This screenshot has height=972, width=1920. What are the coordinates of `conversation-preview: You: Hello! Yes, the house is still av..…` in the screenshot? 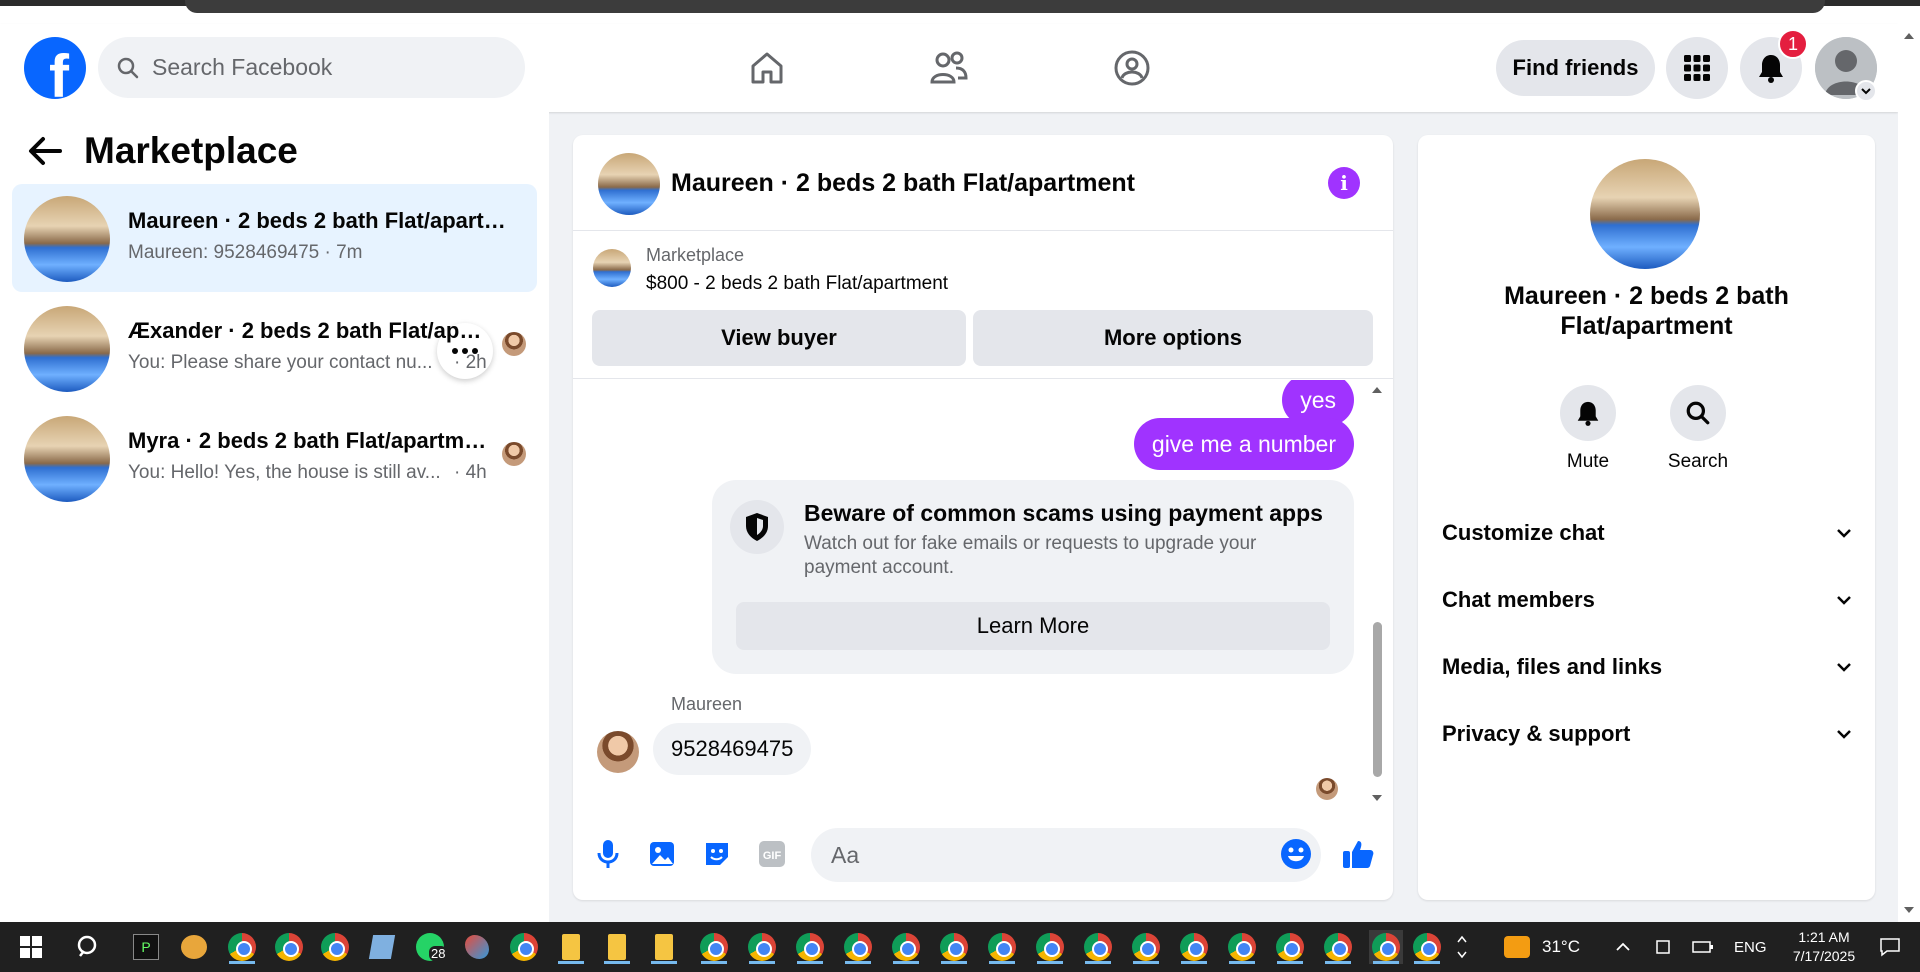 It's located at (284, 472).